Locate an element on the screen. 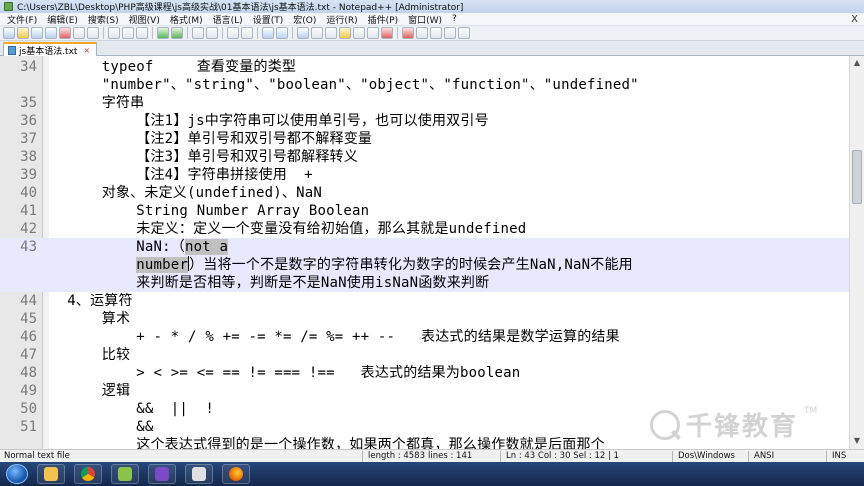  scrollbar-thumb is located at coordinates (857, 177).